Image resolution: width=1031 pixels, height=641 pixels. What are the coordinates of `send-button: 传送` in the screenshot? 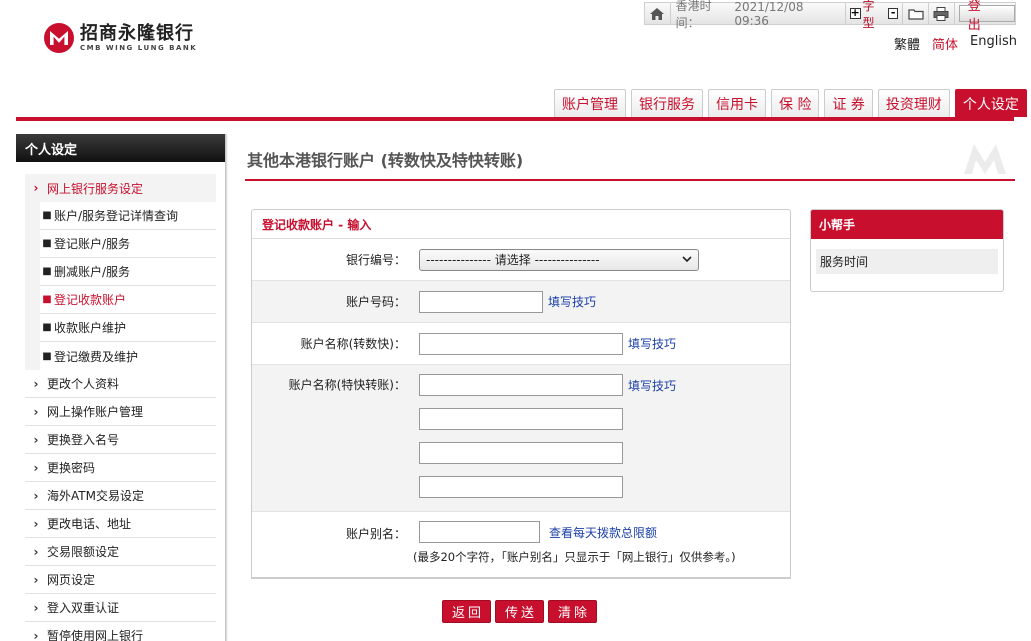 It's located at (520, 611).